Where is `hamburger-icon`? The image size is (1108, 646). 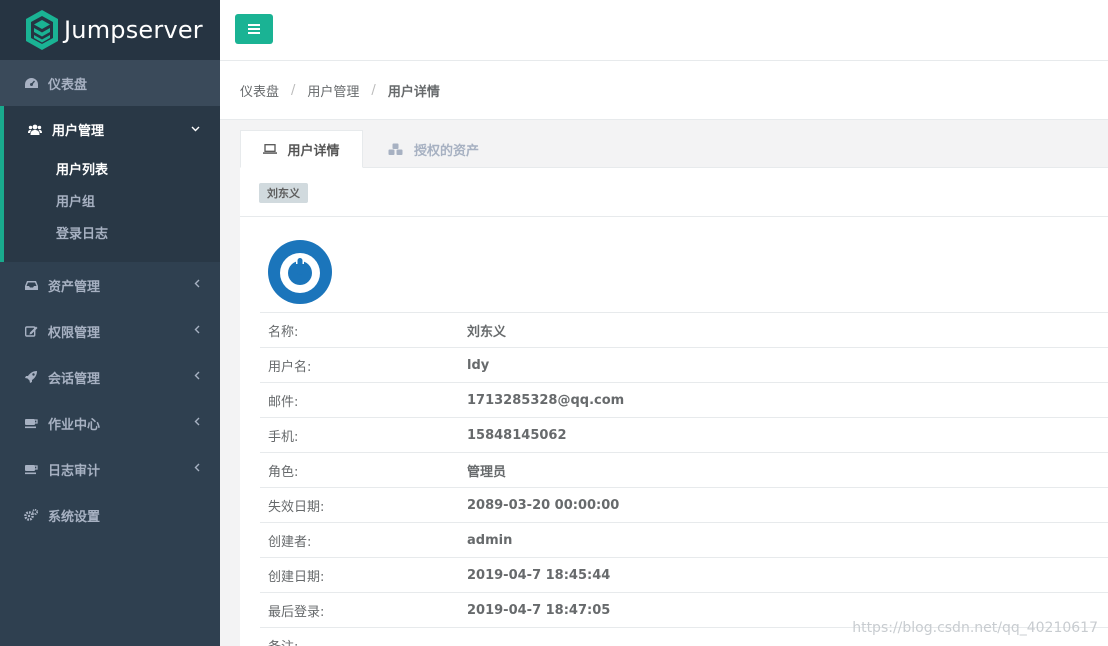
hamburger-icon is located at coordinates (254, 29).